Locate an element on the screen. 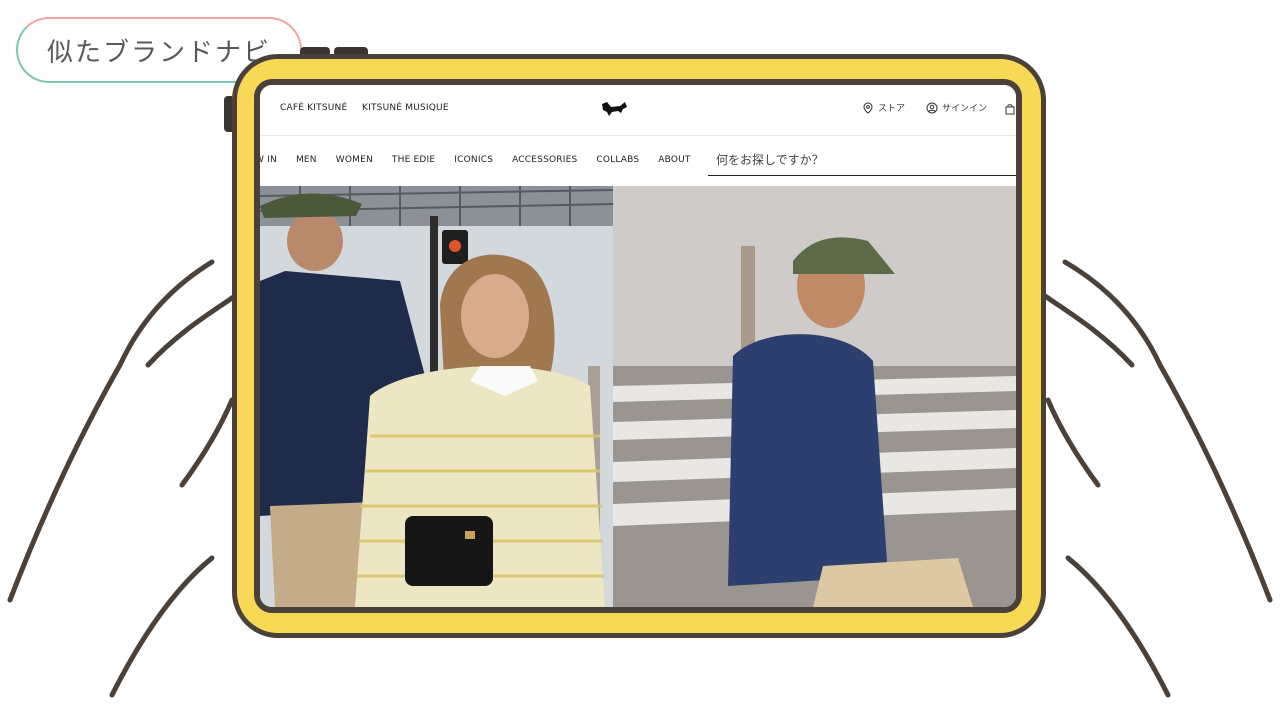 This screenshot has width=1280, height=720. store-link: ストア is located at coordinates (883, 107).